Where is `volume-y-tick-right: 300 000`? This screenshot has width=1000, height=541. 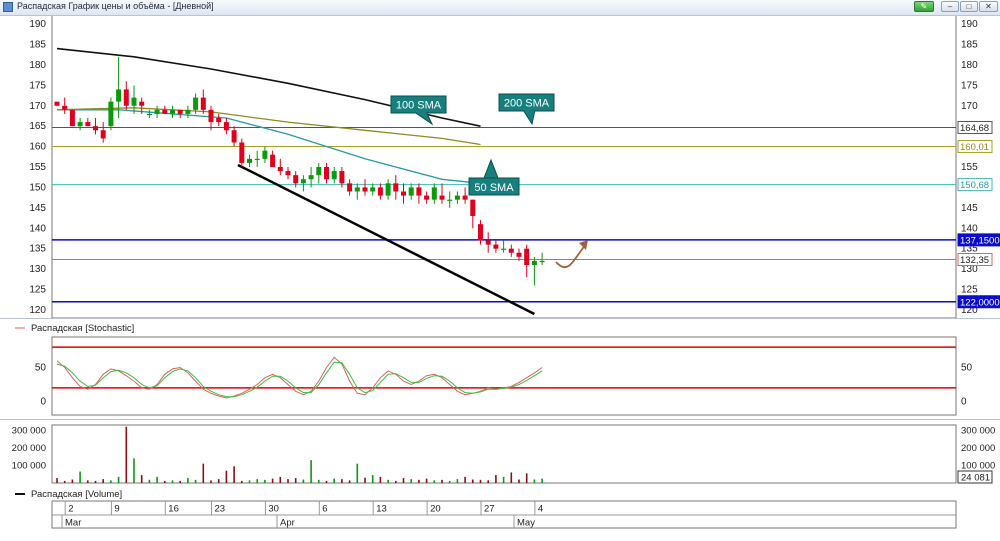 volume-y-tick-right: 300 000 is located at coordinates (978, 430).